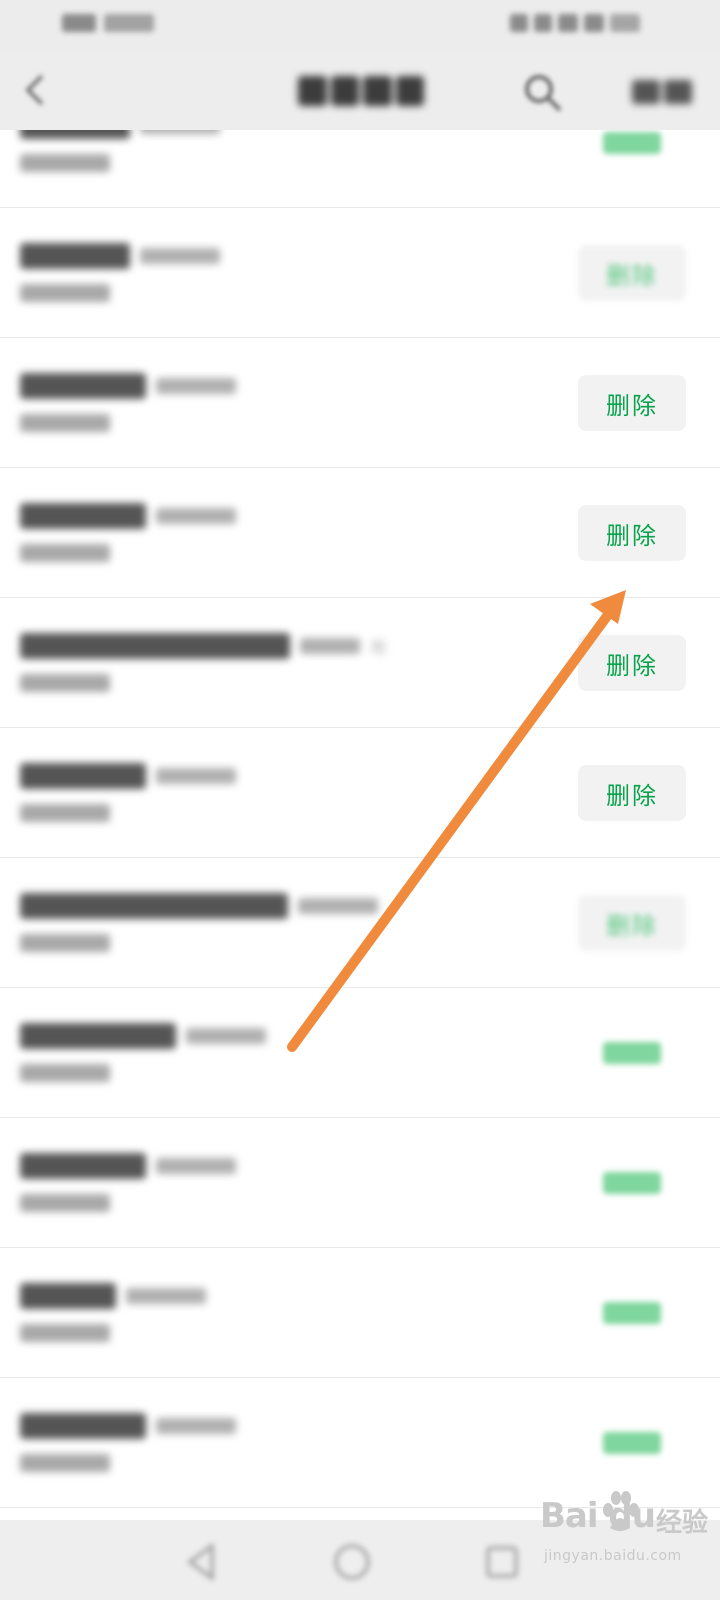 This screenshot has height=1600, width=720. What do you see at coordinates (129, 23) in the screenshot?
I see `status-text` at bounding box center [129, 23].